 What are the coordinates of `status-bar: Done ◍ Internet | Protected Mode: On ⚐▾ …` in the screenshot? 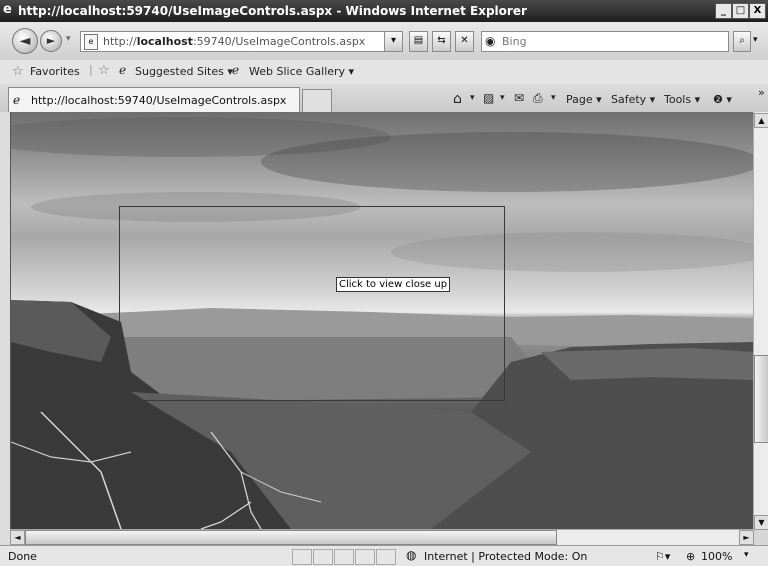 It's located at (384, 555).